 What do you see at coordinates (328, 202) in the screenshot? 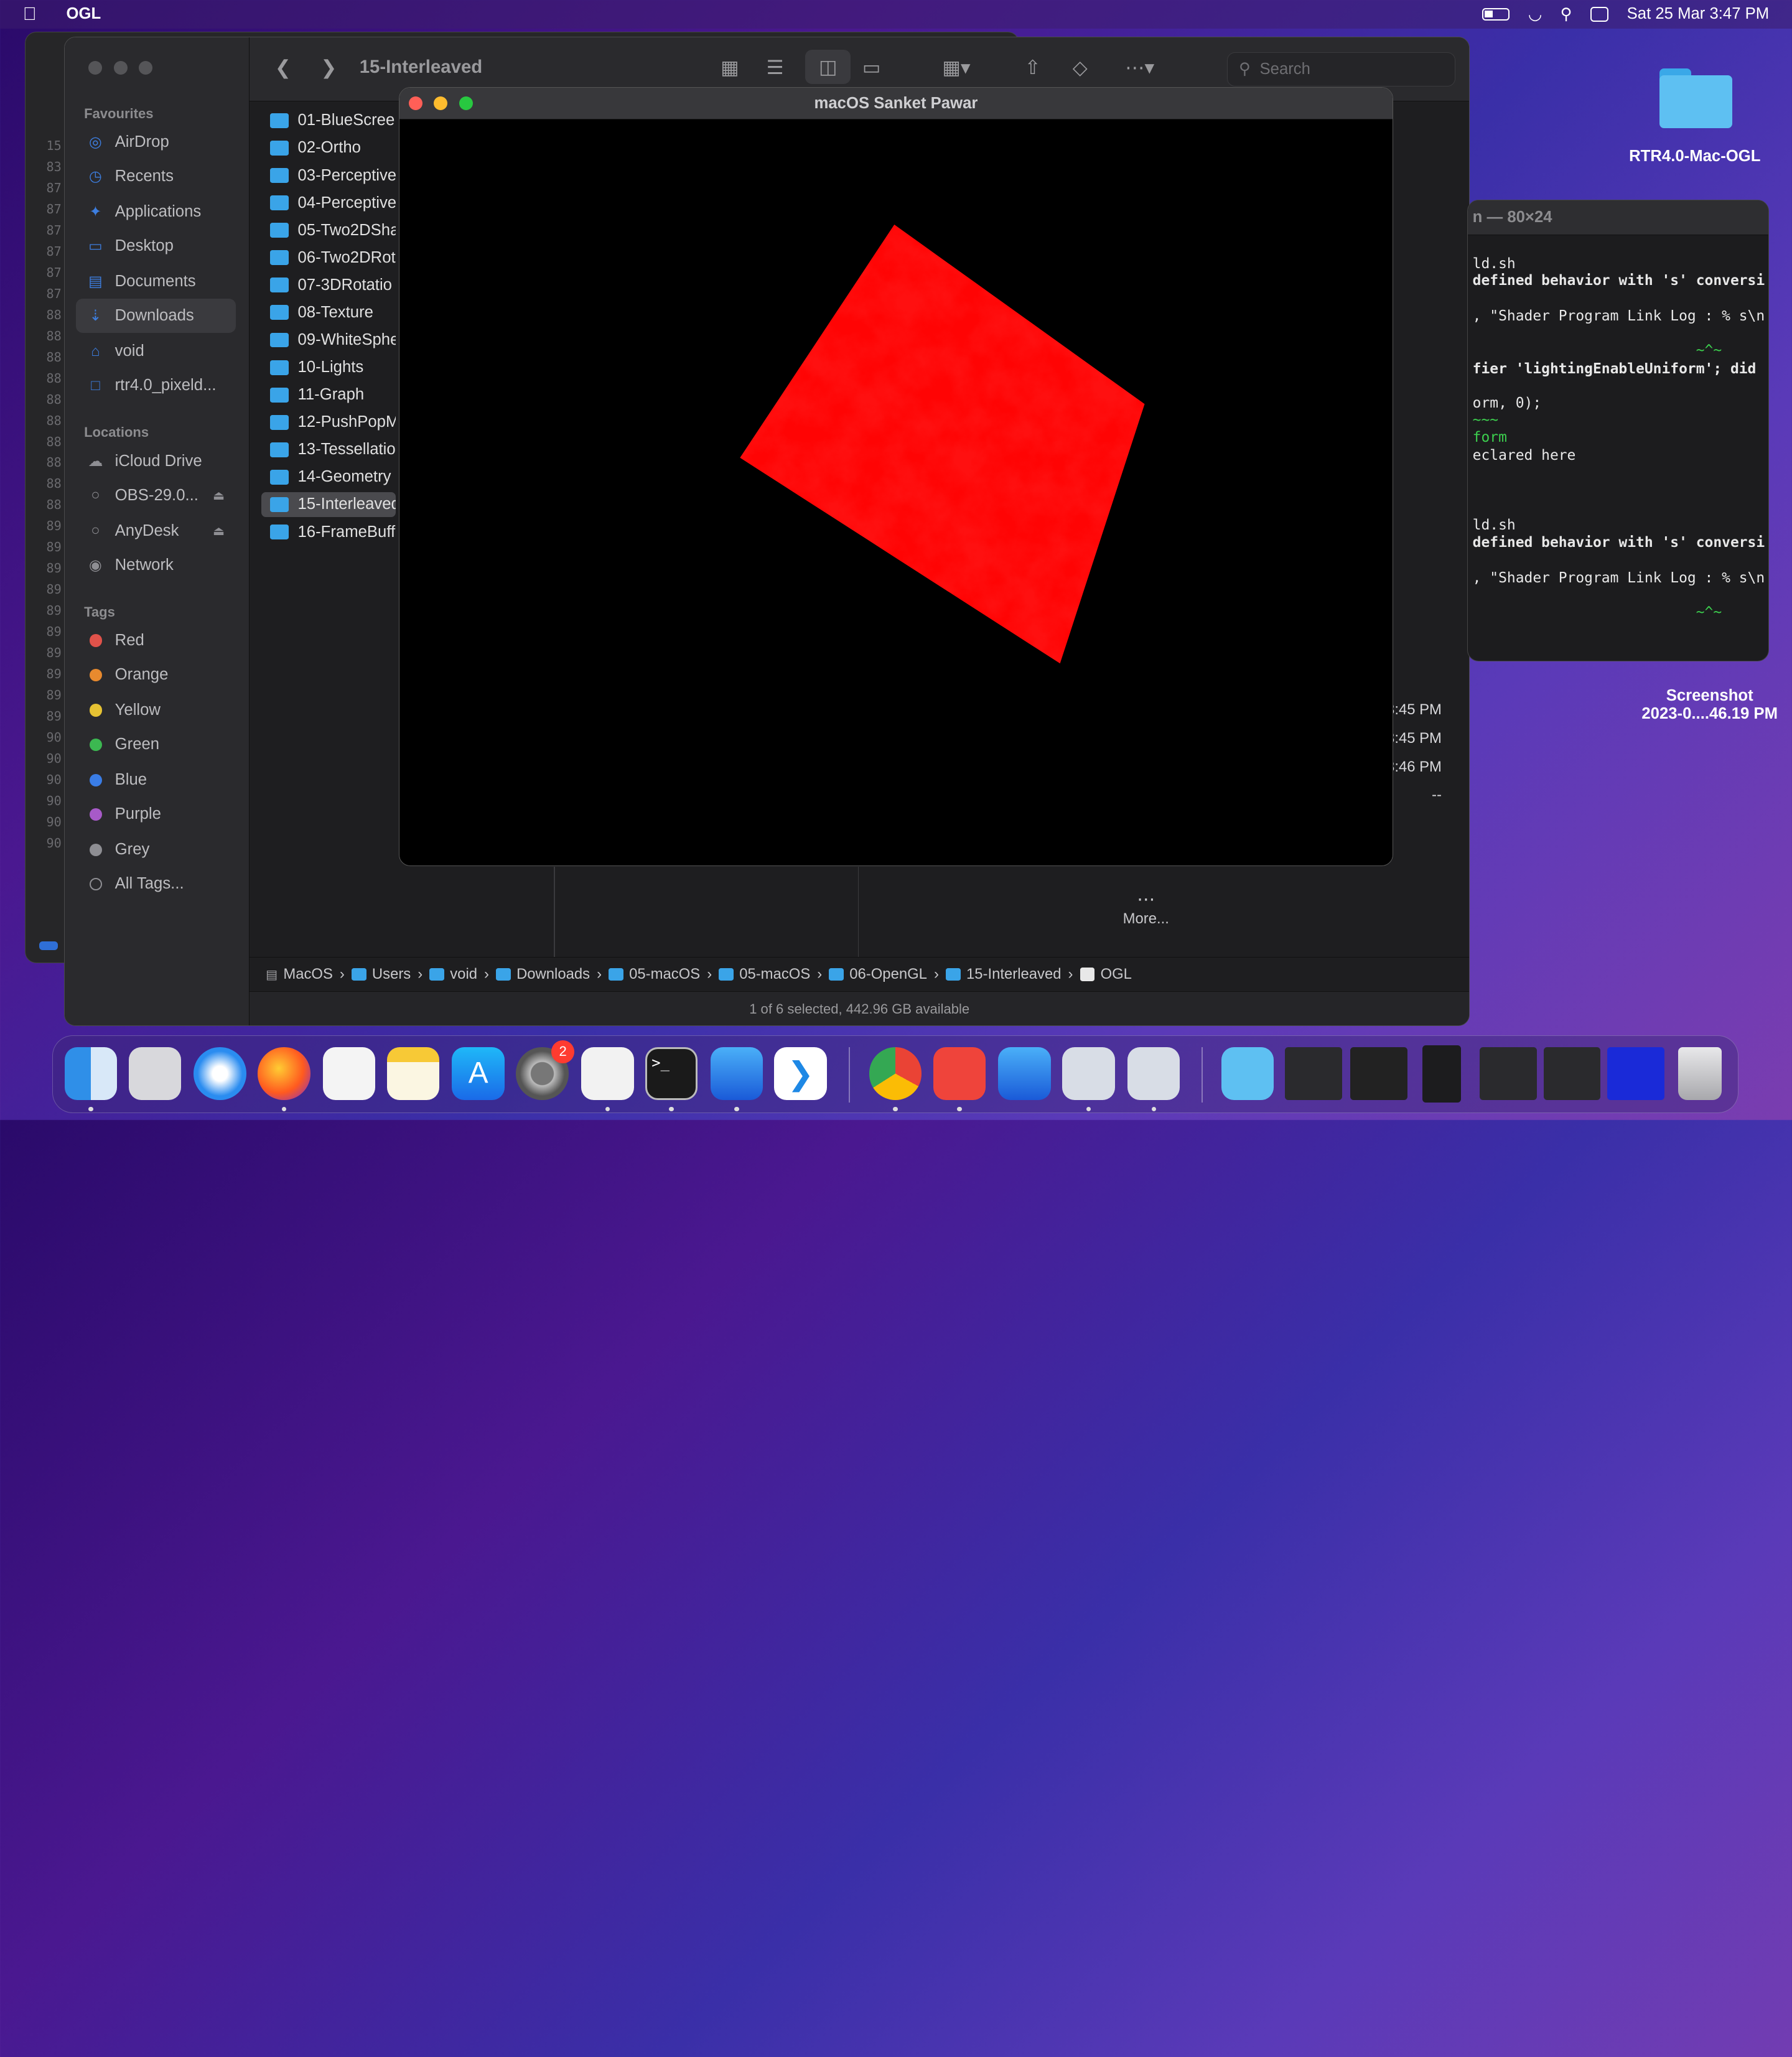
I see `folder-item: 04-Perceptive` at bounding box center [328, 202].